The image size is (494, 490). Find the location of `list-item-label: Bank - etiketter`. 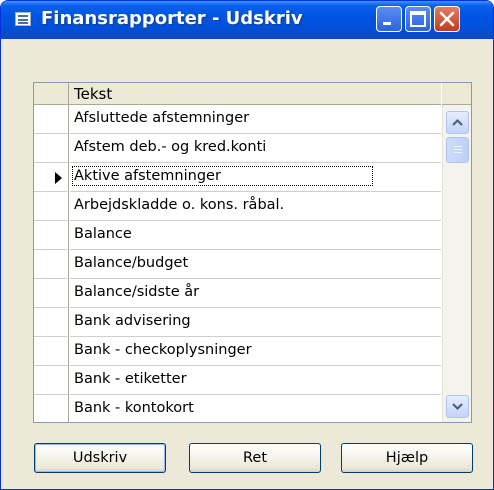

list-item-label: Bank - etiketter is located at coordinates (130, 379).